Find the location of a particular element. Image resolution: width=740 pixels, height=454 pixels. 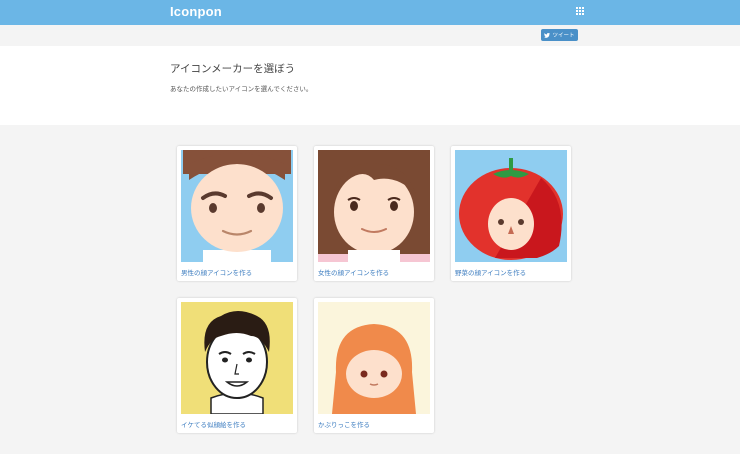

male-face-icon is located at coordinates (237, 206).